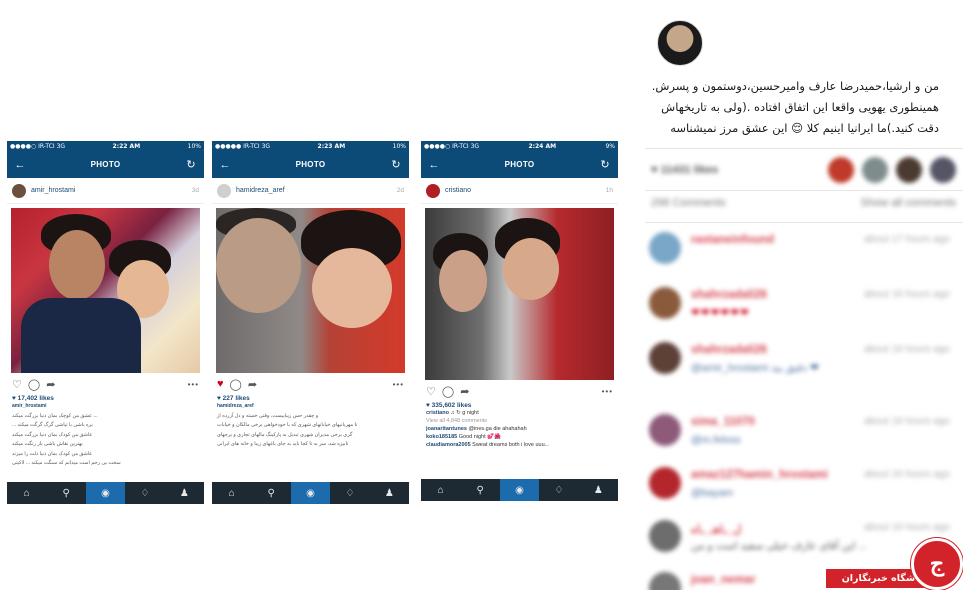  What do you see at coordinates (220, 384) in the screenshot?
I see `heart-filled-icon: ♥` at bounding box center [220, 384].